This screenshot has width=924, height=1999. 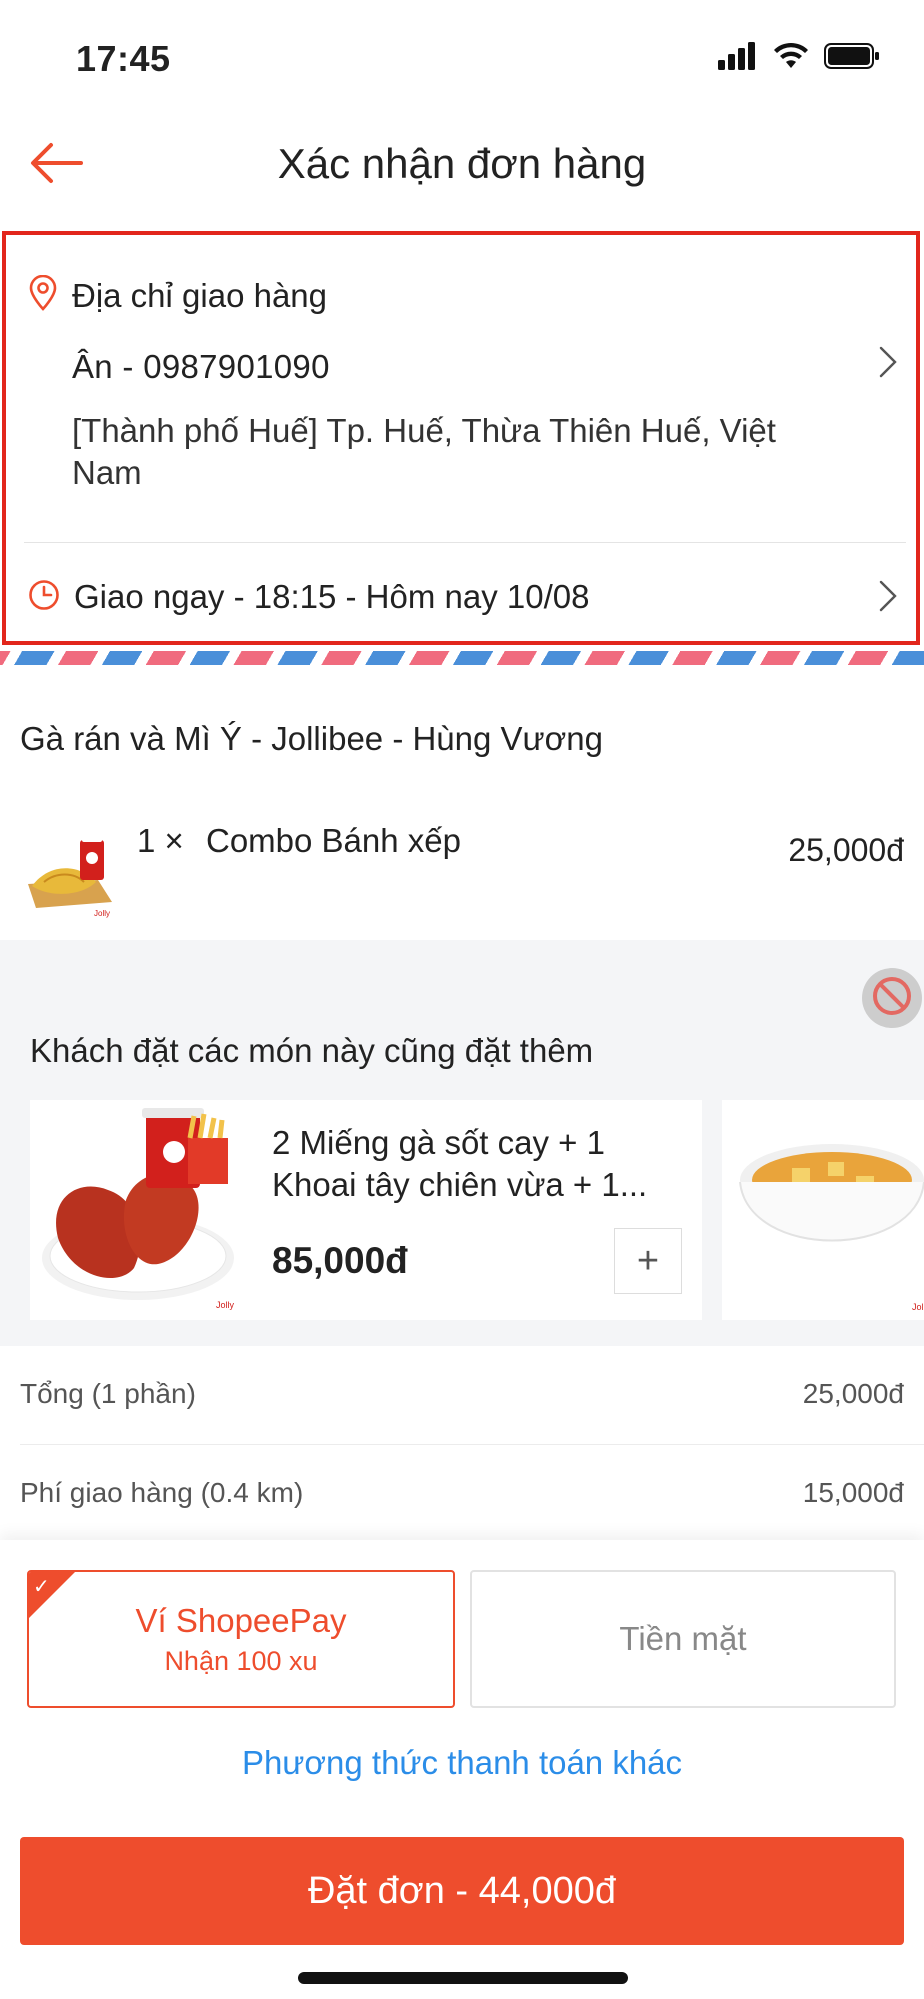 I want to click on shipping-fee-value: 15,000đ, so click(x=853, y=1492).